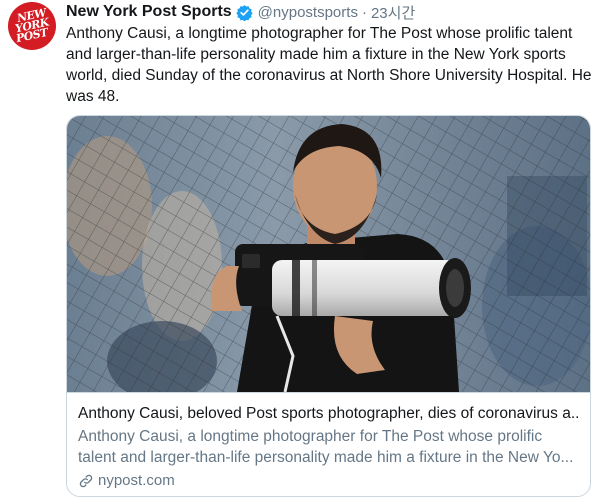 The width and height of the screenshot is (600, 503). I want to click on verified-badge-icon, so click(244, 12).